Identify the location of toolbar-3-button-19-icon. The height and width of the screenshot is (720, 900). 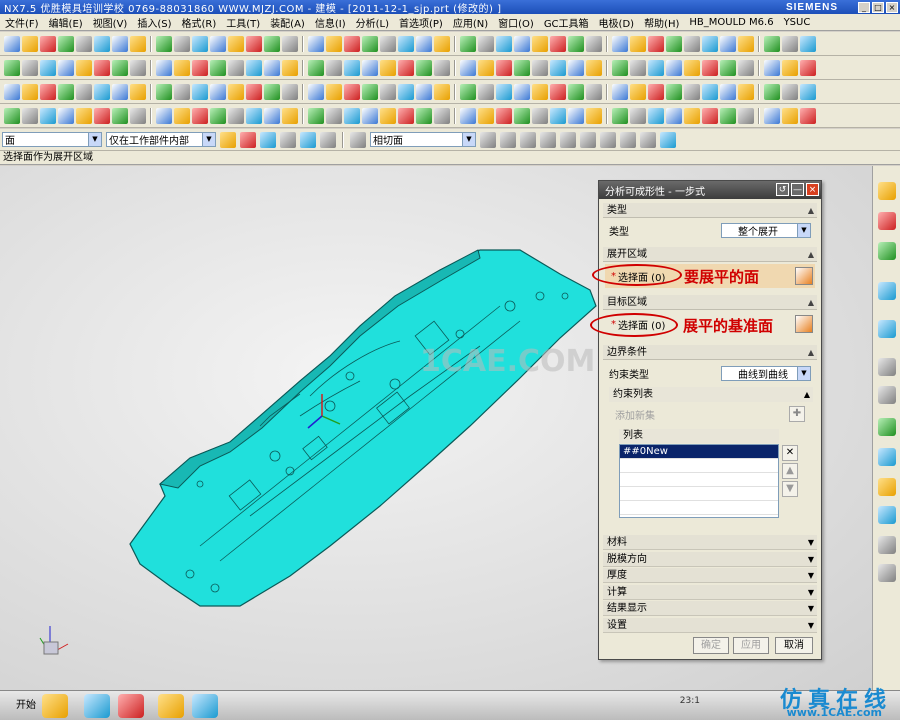
(334, 91).